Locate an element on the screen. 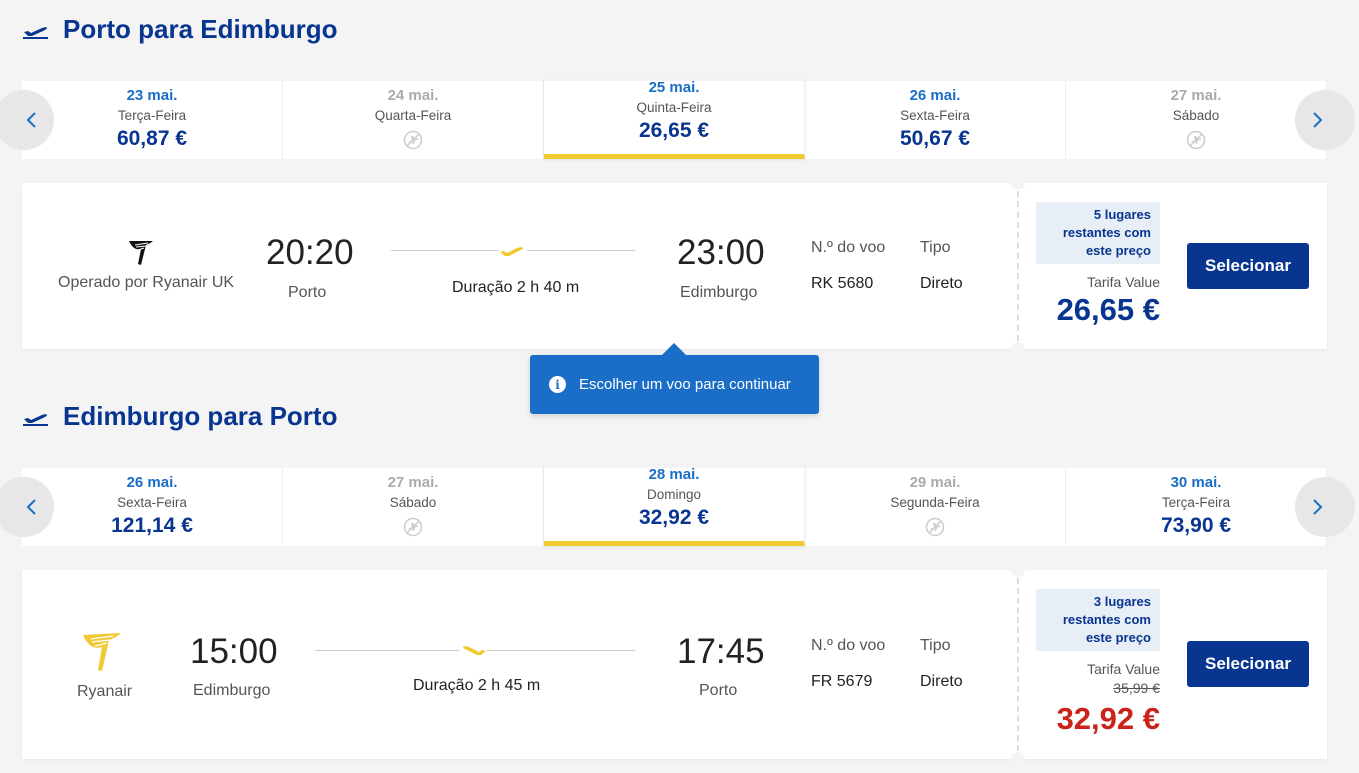 This screenshot has height=773, width=1359. operator-name: Ryanair is located at coordinates (105, 691).